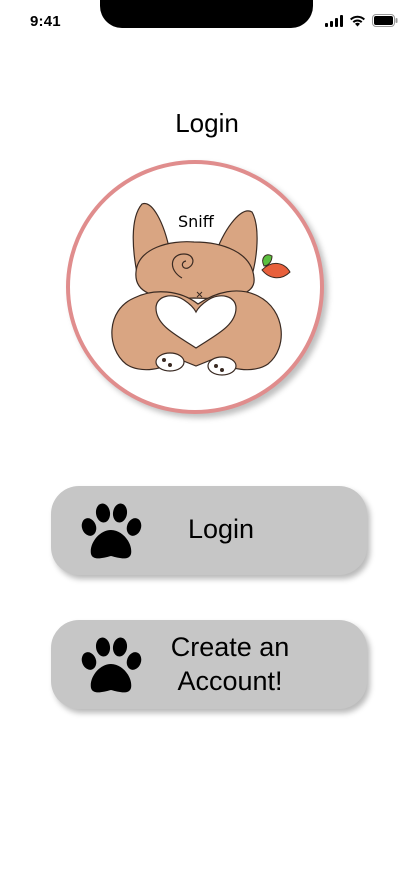 Image resolution: width=414 pixels, height=896 pixels. Describe the element at coordinates (206, 14) in the screenshot. I see `device-notch` at that location.